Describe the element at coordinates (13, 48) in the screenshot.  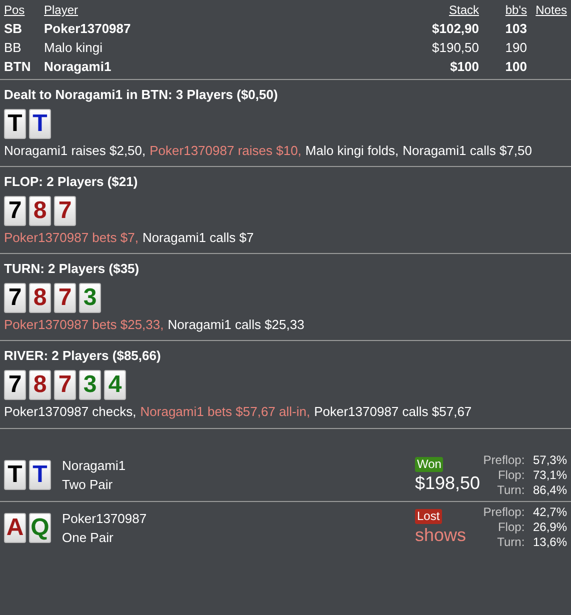
I see `table-cell-text: BB` at that location.